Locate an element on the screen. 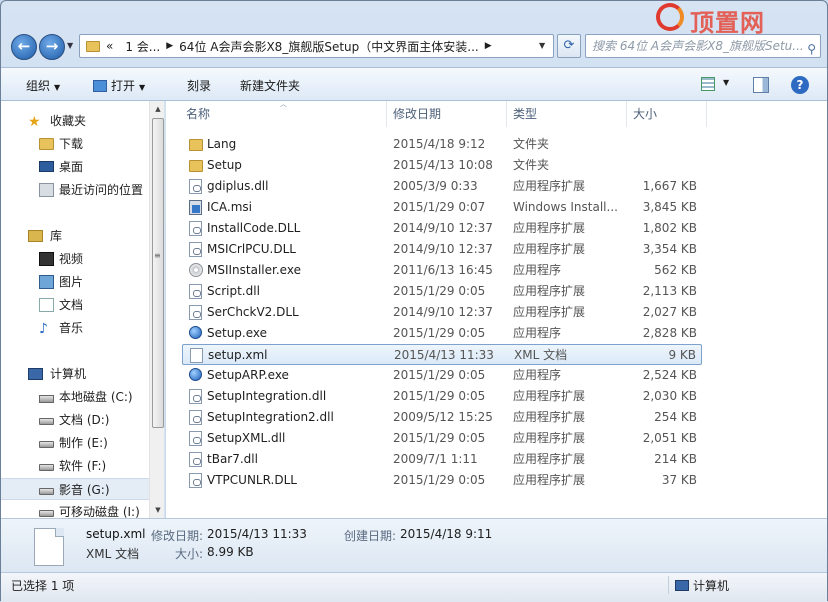 This screenshot has width=828, height=602. scroll-down-icon: ▼ is located at coordinates (157, 510).